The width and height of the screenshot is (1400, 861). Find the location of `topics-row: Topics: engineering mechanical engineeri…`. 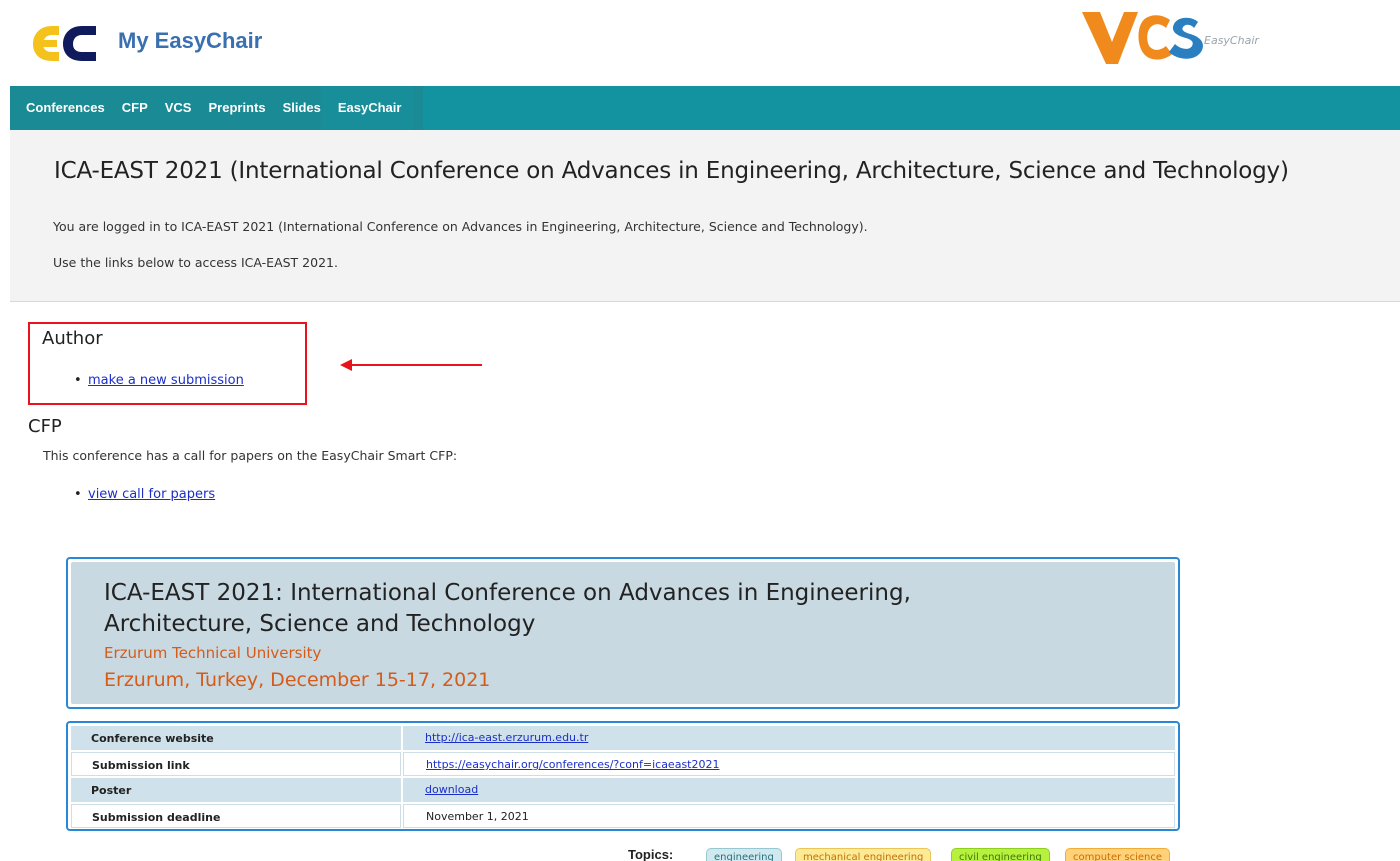

topics-row: Topics: engineering mechanical engineeri… is located at coordinates (700, 853).